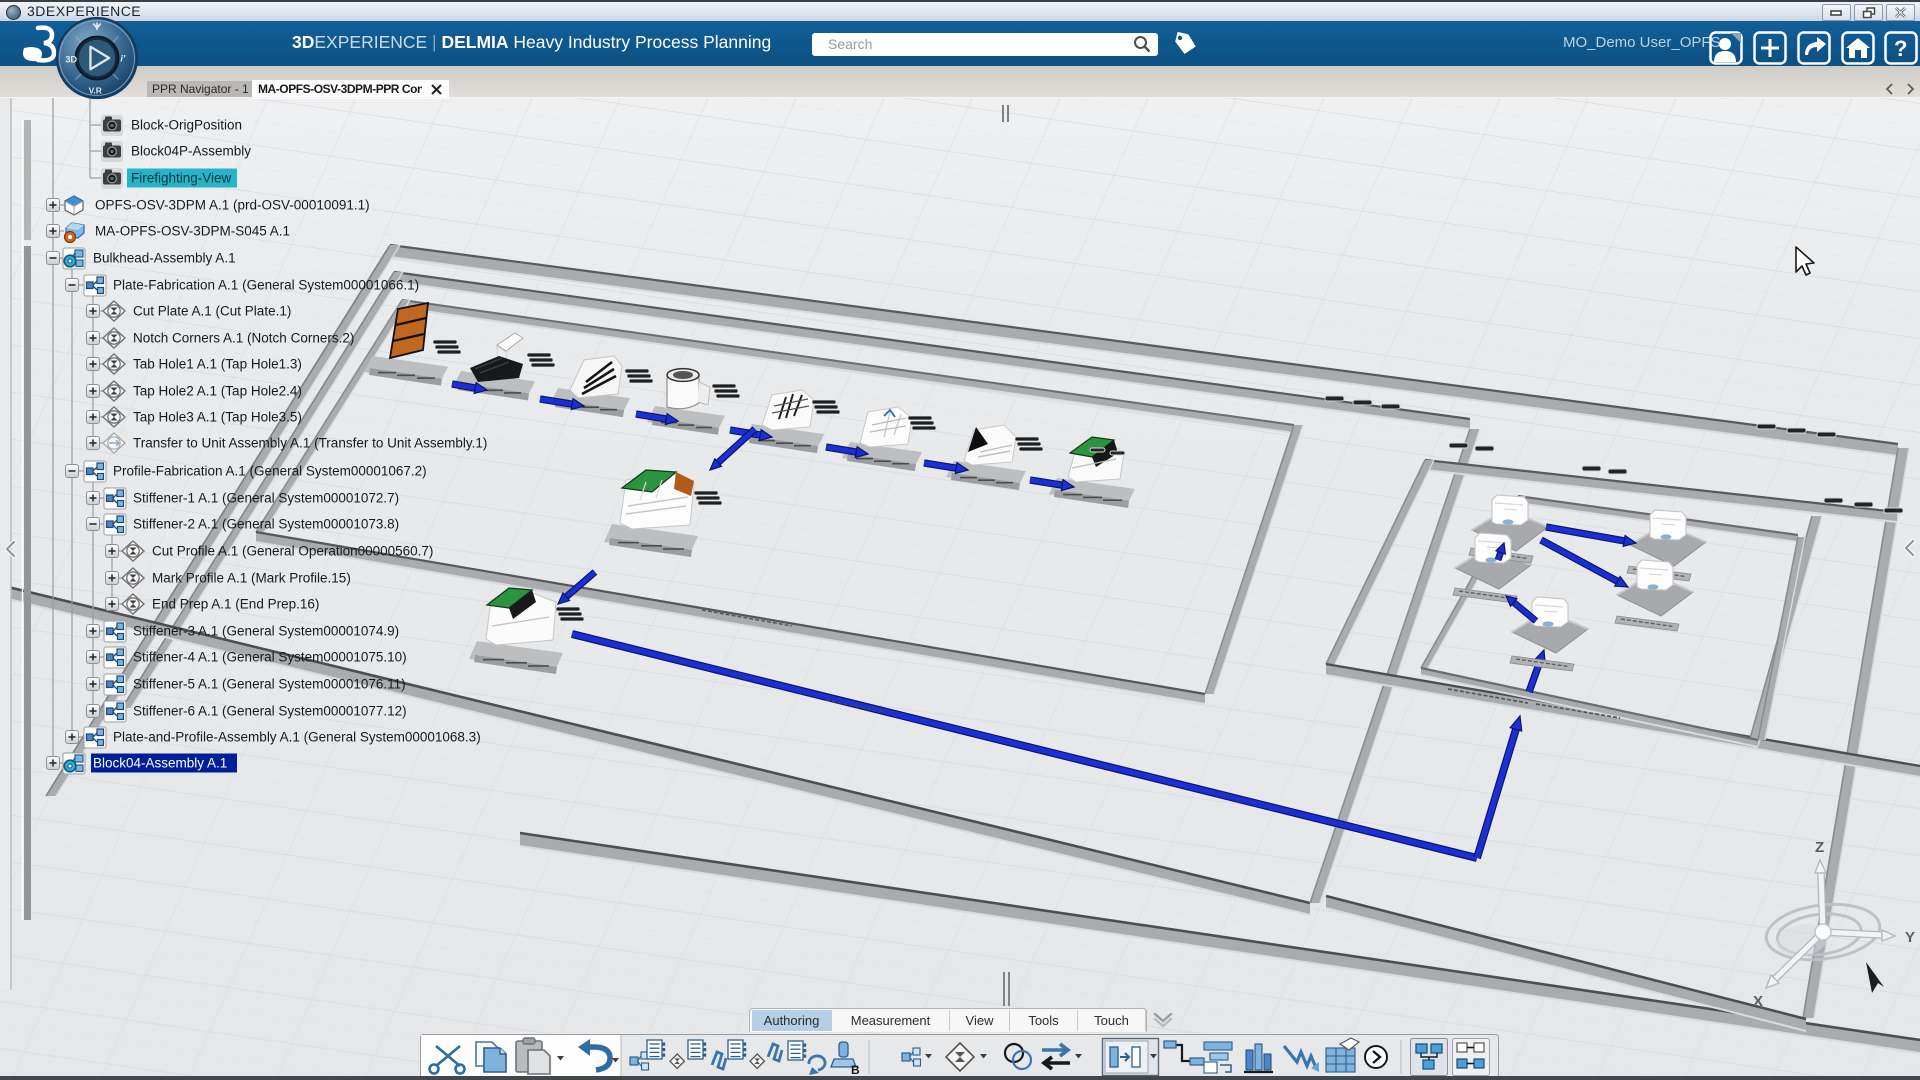 Image resolution: width=1920 pixels, height=1080 pixels. What do you see at coordinates (186, 125) in the screenshot?
I see `svg-text: Block-OrigPosition` at bounding box center [186, 125].